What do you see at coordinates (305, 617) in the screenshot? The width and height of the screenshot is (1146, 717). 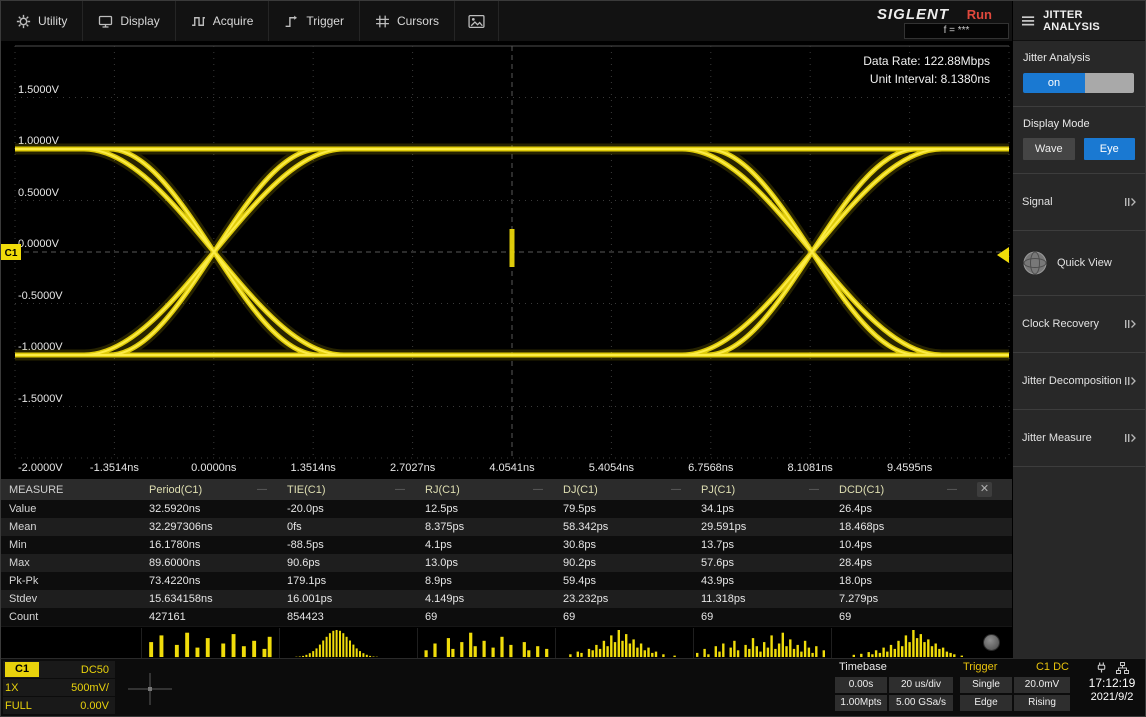 I see `measure-cell: 854423` at bounding box center [305, 617].